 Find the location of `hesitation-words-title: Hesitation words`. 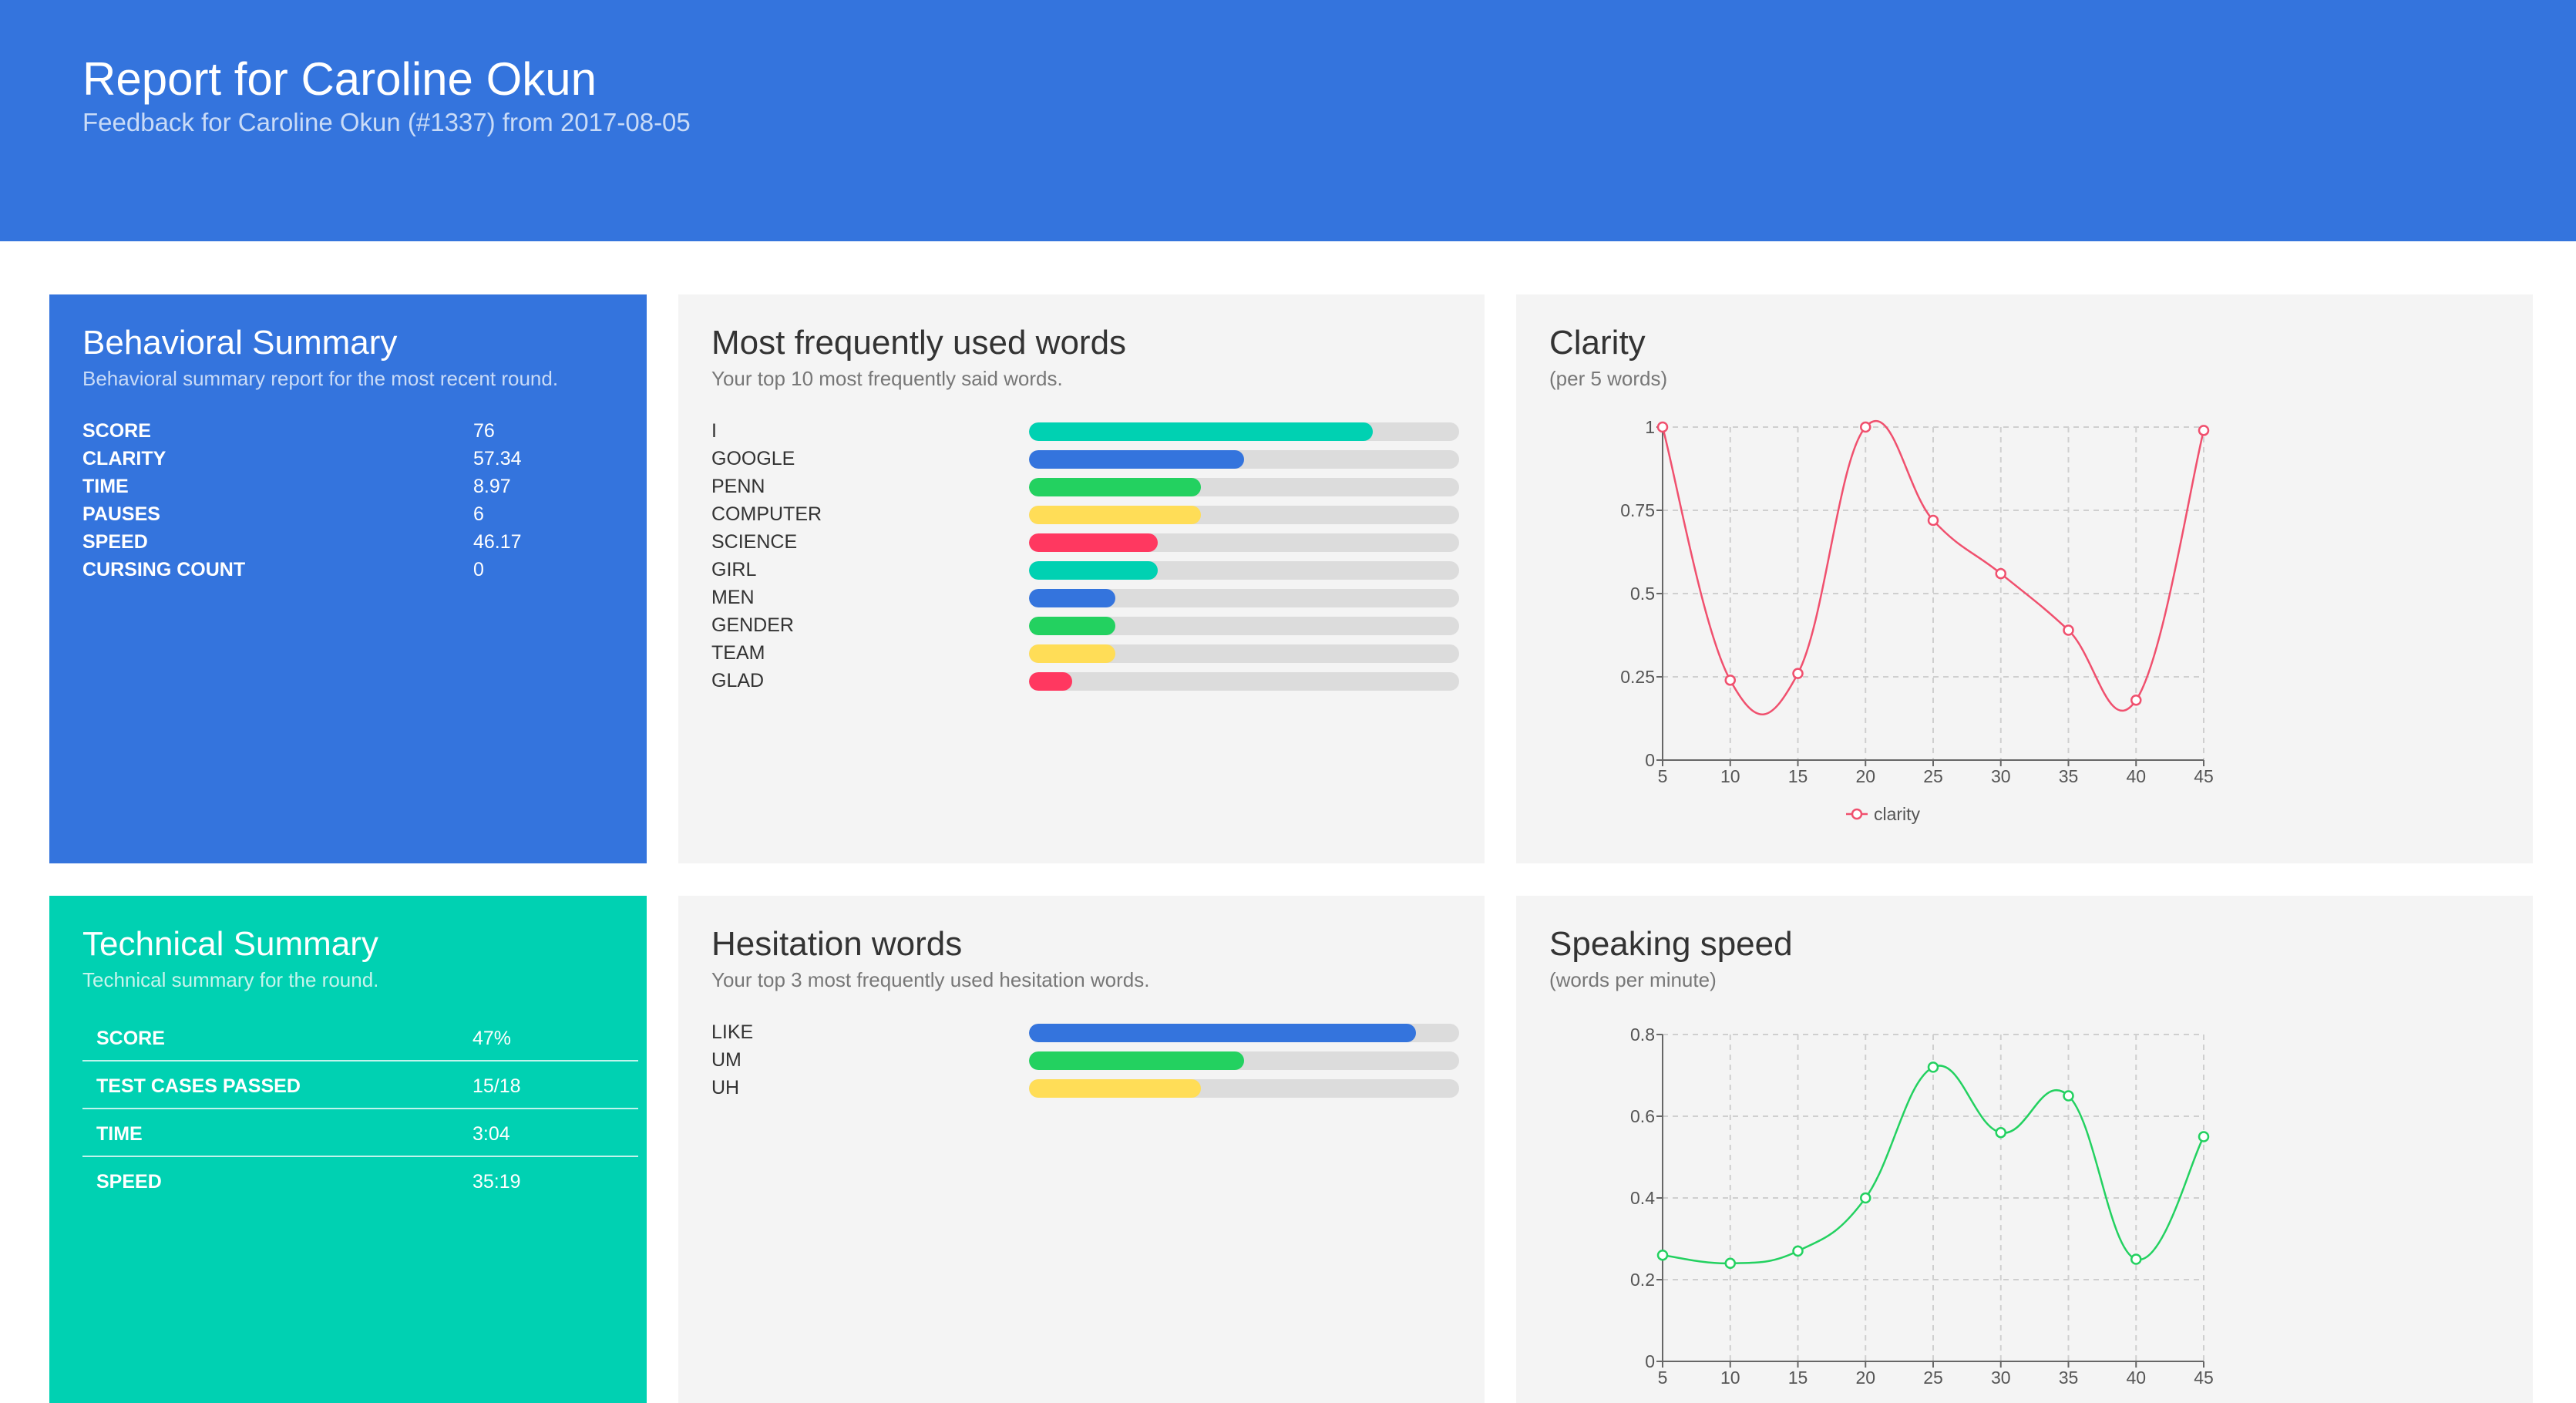

hesitation-words-title: Hesitation words is located at coordinates (837, 944).